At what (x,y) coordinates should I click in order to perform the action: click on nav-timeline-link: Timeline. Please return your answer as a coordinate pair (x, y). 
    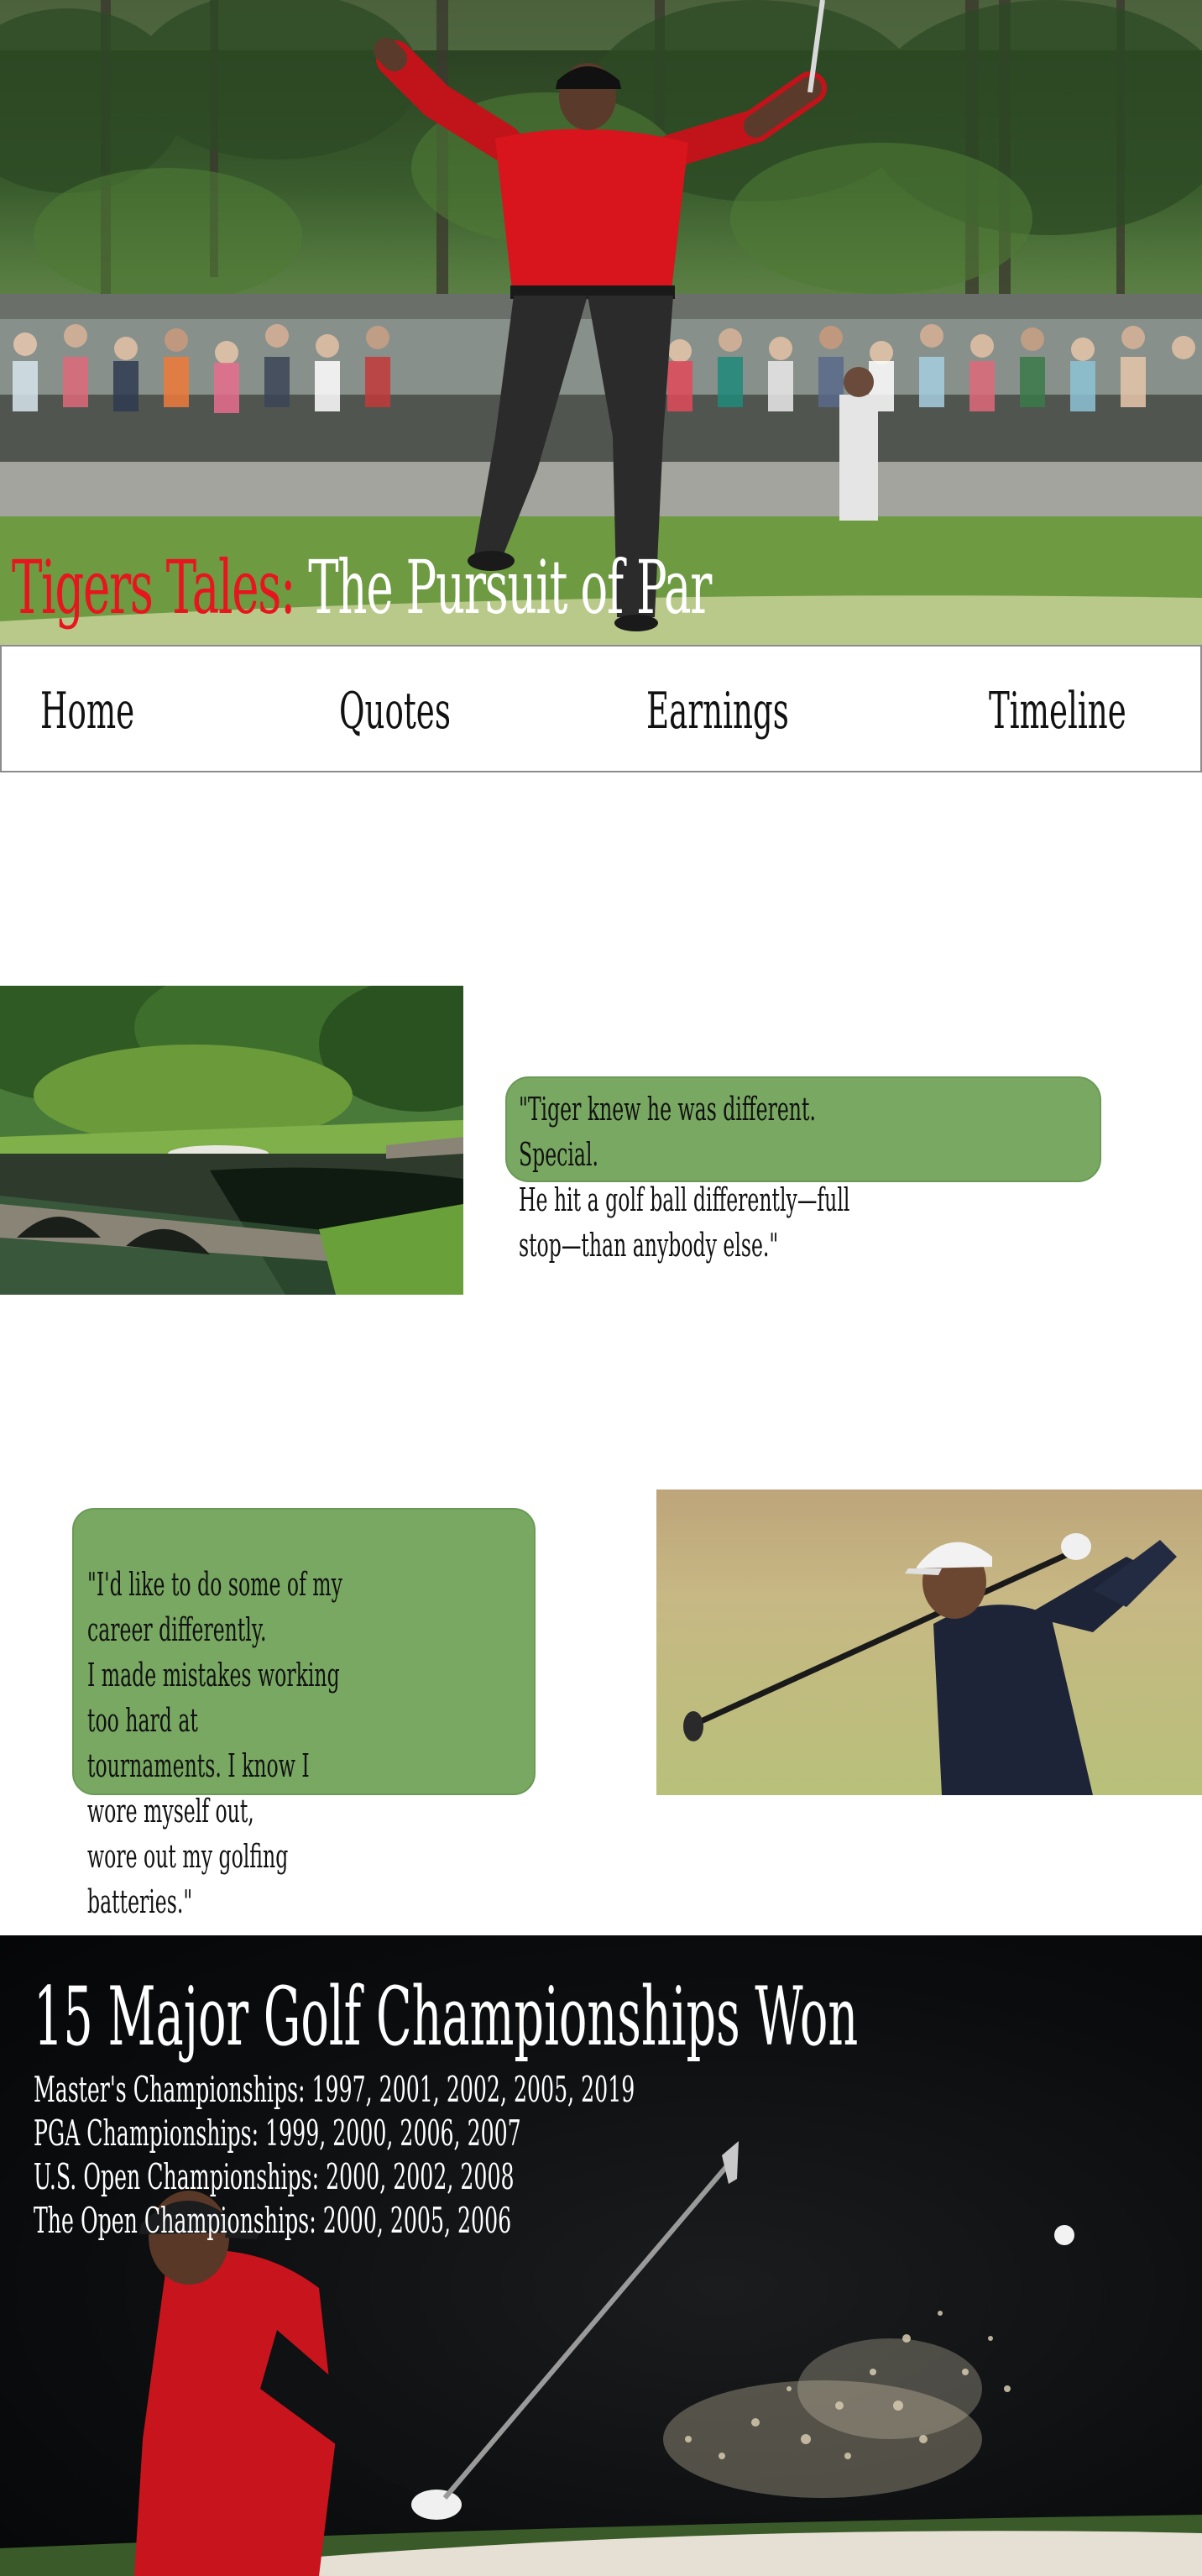
    Looking at the image, I should click on (1057, 712).